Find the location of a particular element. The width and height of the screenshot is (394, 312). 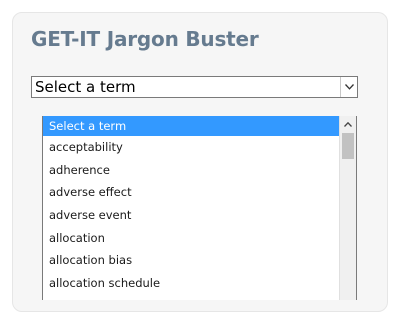

option-adverse-event: adverse event is located at coordinates (191, 215).